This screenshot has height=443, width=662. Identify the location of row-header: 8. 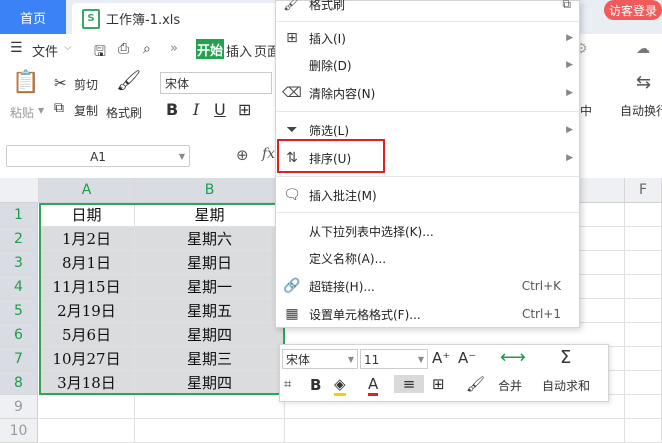
(19, 383).